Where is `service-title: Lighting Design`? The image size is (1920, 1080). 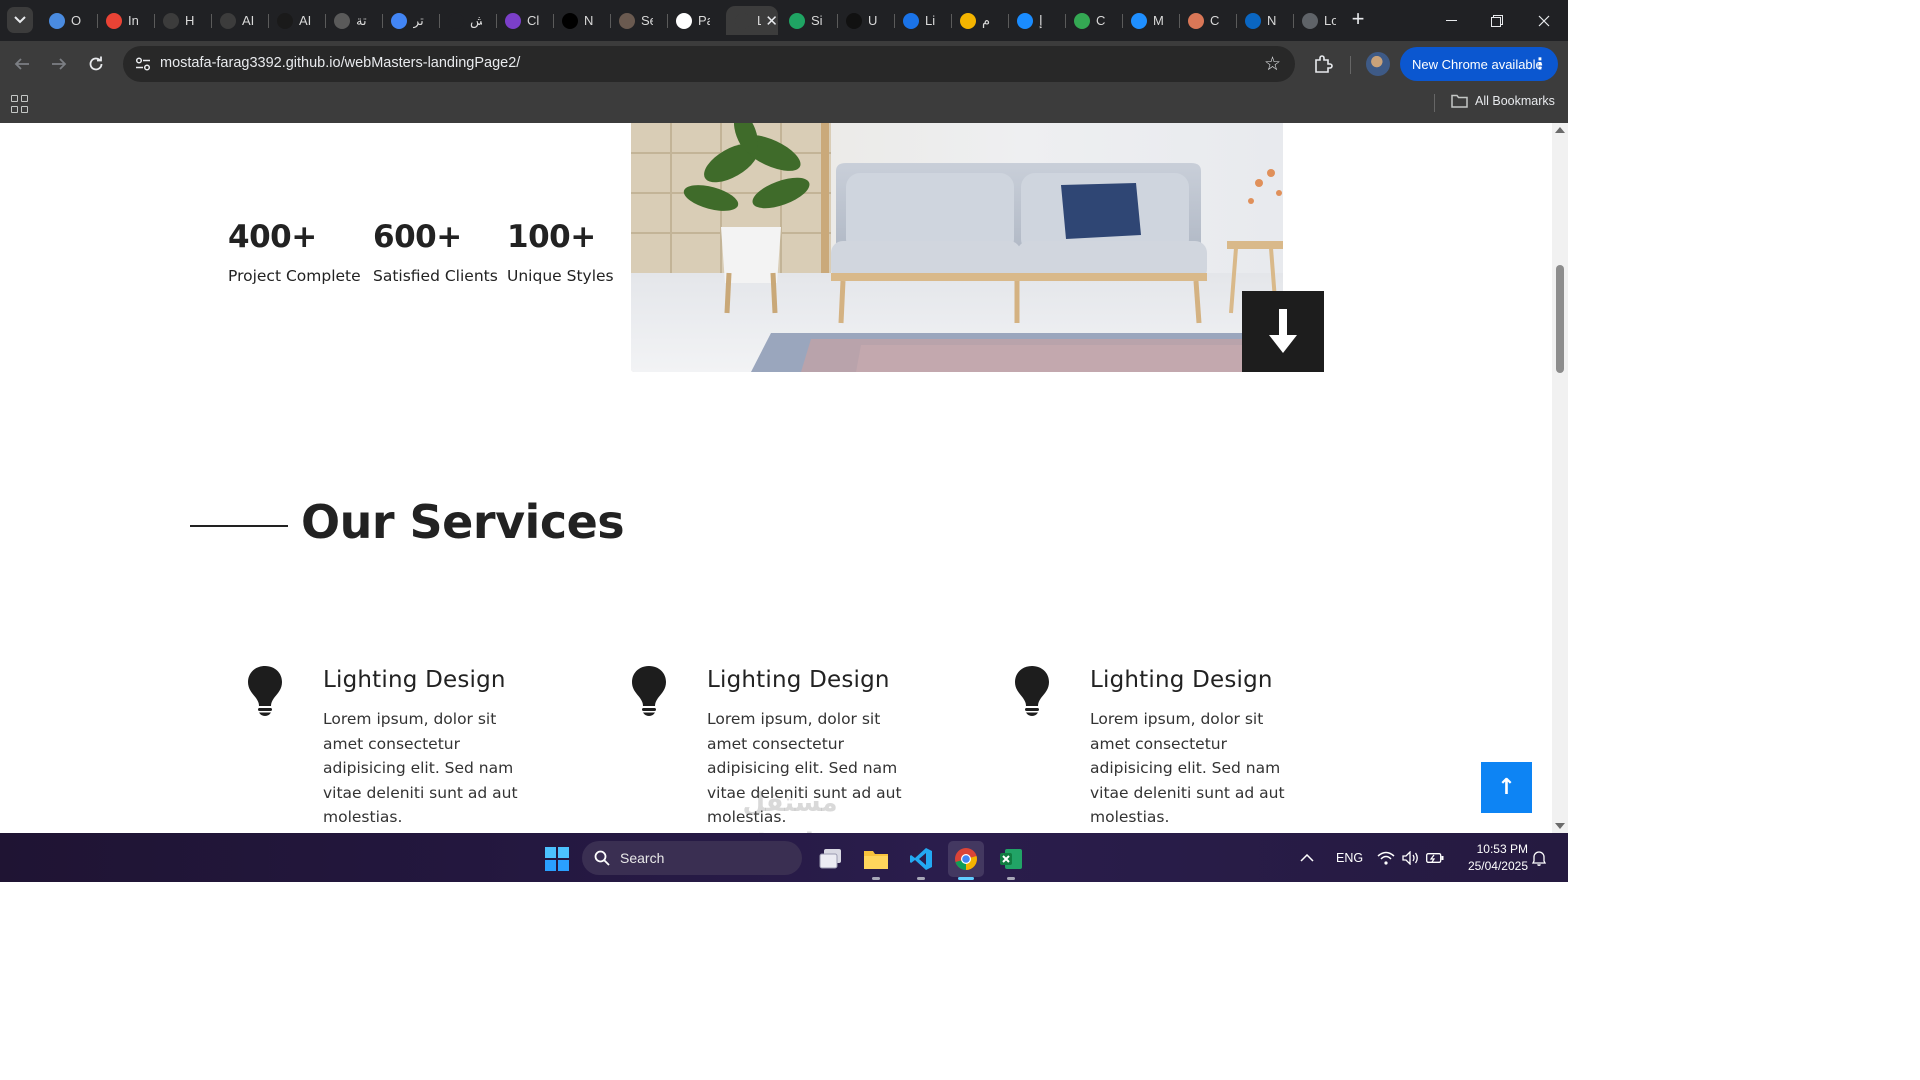 service-title: Lighting Design is located at coordinates (1181, 680).